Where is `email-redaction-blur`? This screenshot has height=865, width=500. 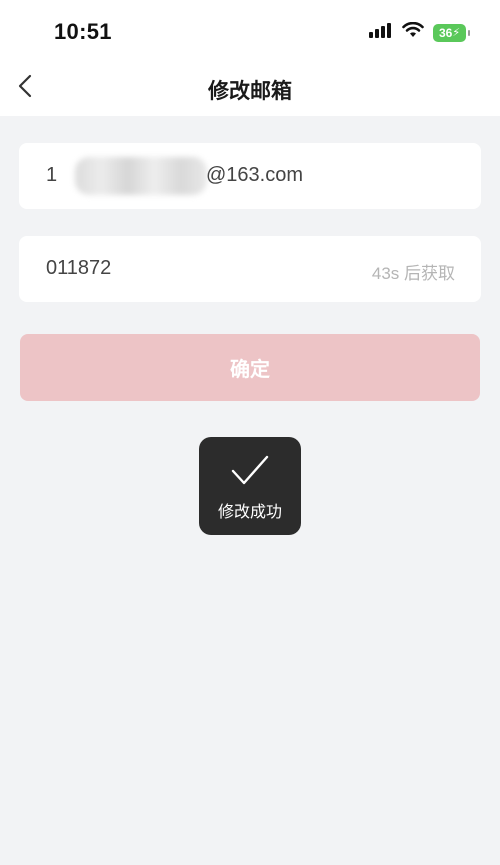 email-redaction-blur is located at coordinates (141, 176).